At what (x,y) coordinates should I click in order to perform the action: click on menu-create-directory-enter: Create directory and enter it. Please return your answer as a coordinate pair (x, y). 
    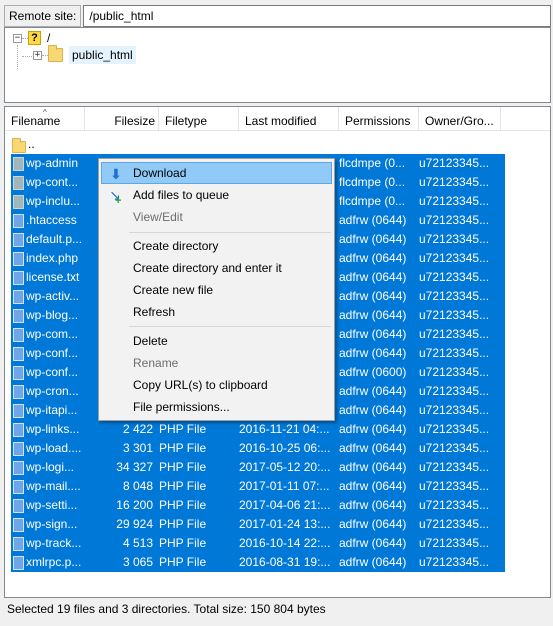
    Looking at the image, I should click on (216, 268).